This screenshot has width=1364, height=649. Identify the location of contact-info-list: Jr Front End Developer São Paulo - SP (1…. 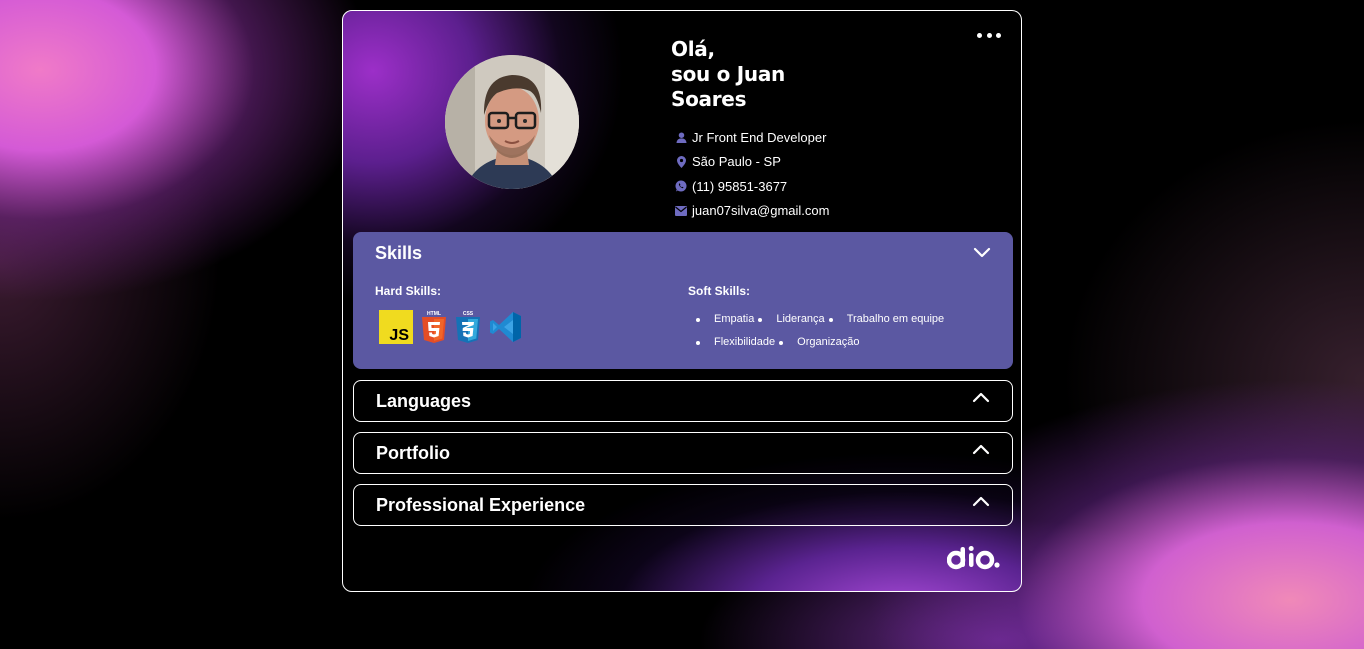
(752, 174).